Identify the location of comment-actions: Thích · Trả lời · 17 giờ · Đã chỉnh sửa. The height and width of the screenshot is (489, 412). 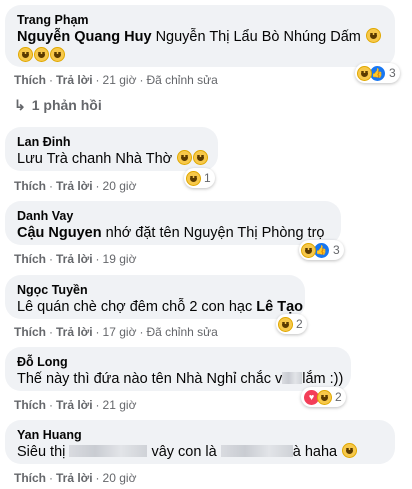
(116, 332).